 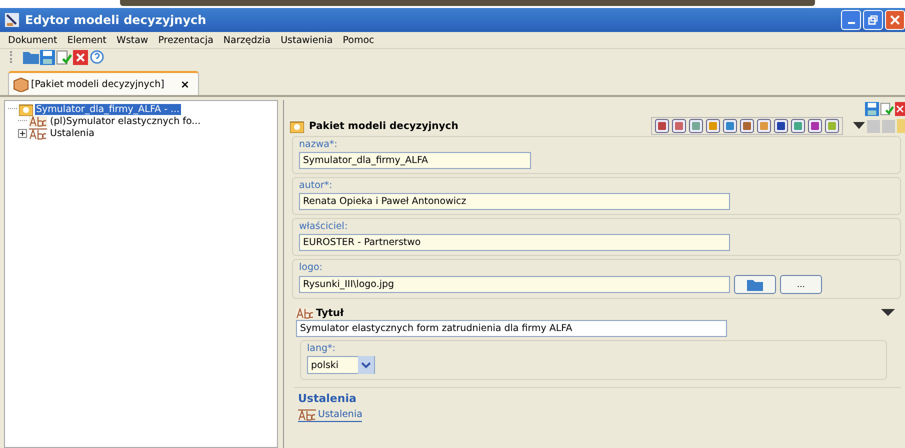 I want to click on window-title: Edytor modeli decyzyjnych, so click(x=115, y=20).